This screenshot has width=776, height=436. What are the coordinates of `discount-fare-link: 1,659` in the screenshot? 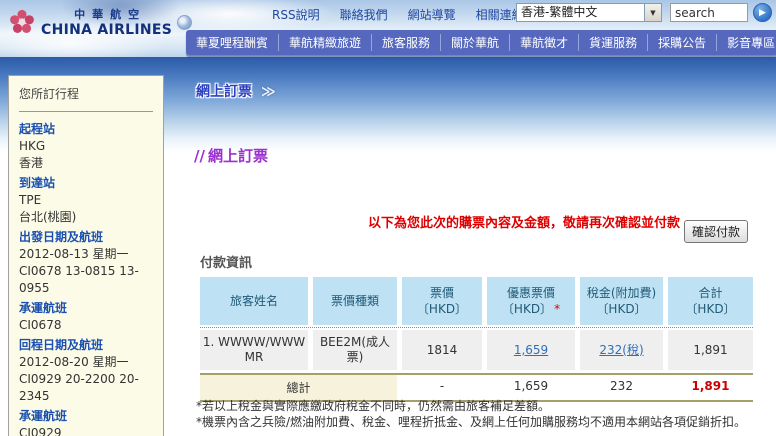 It's located at (531, 350).